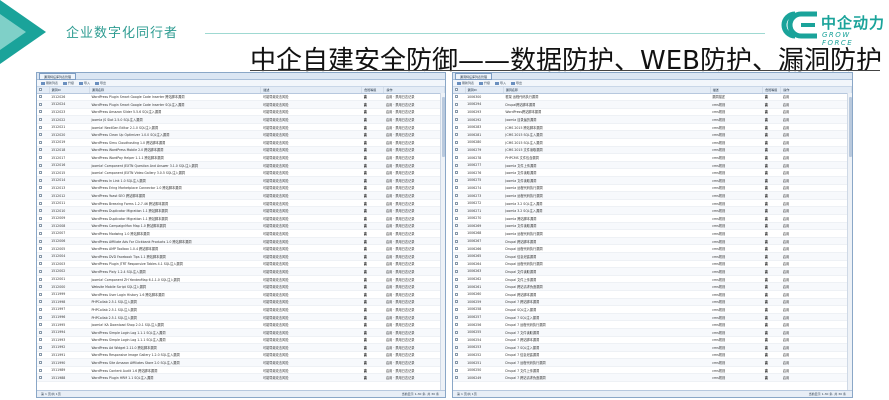 The image size is (889, 400). I want to click on table-row: 1006277 Joomla 文件上传漏洞 cms规则高启用, so click(652, 165).